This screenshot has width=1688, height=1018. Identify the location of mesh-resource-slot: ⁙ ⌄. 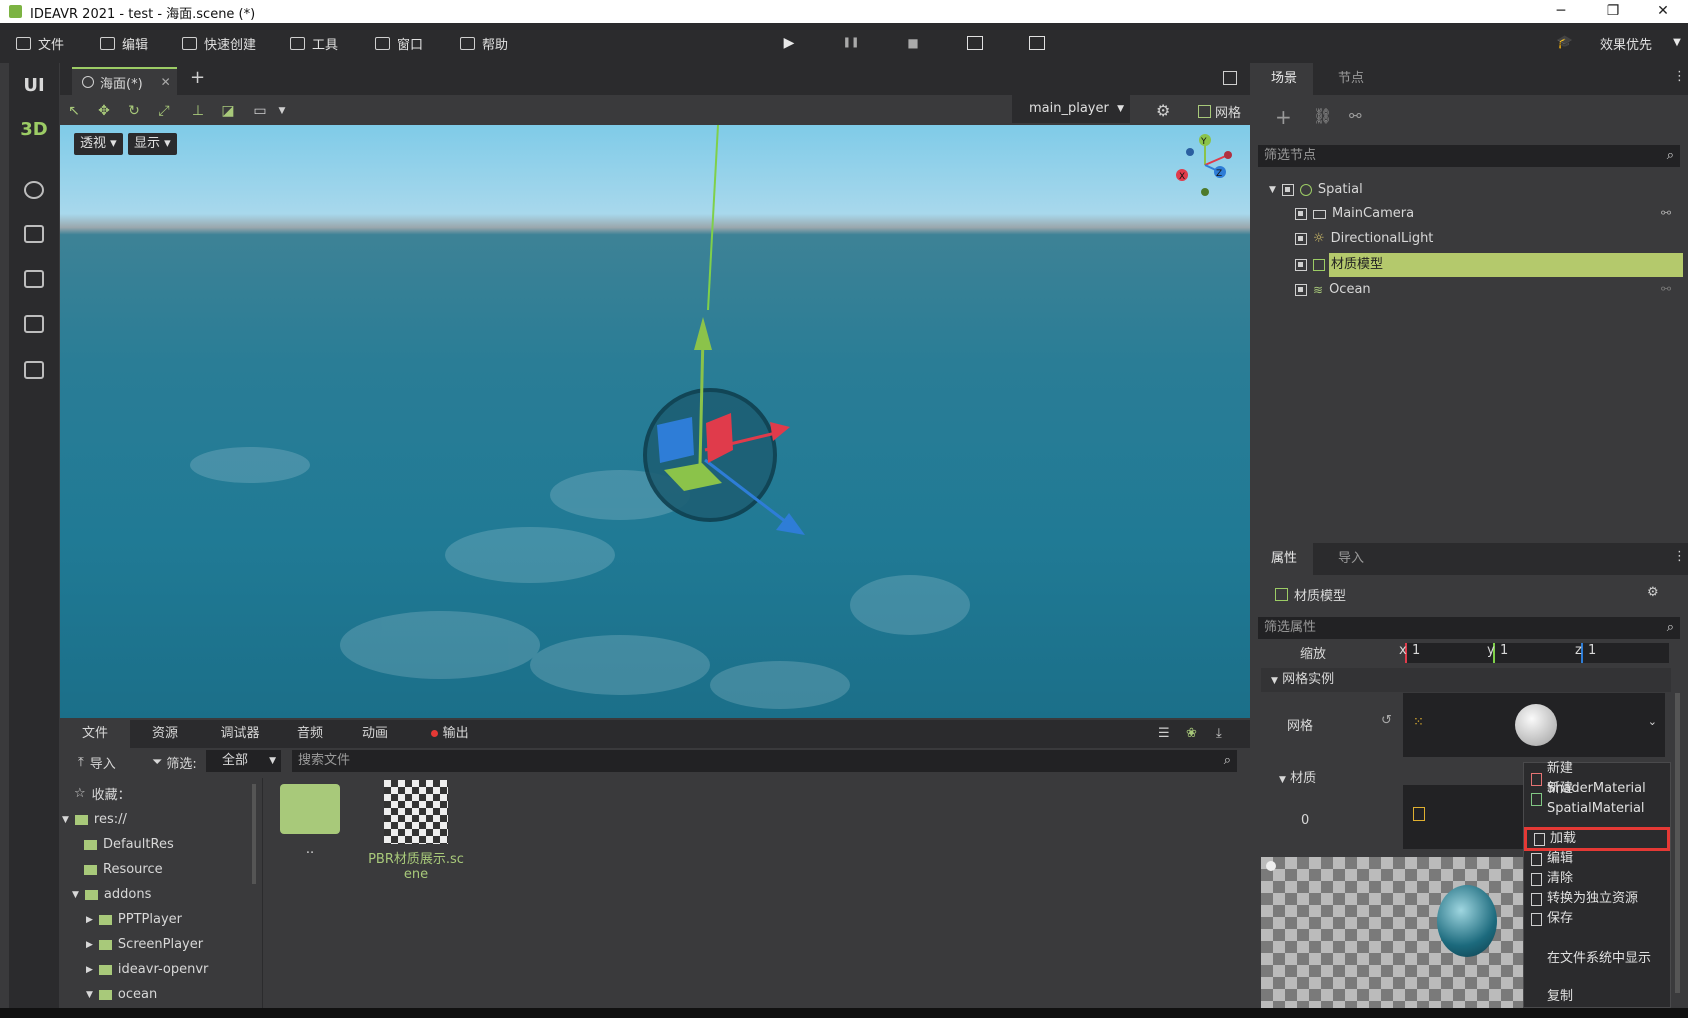
(1534, 725).